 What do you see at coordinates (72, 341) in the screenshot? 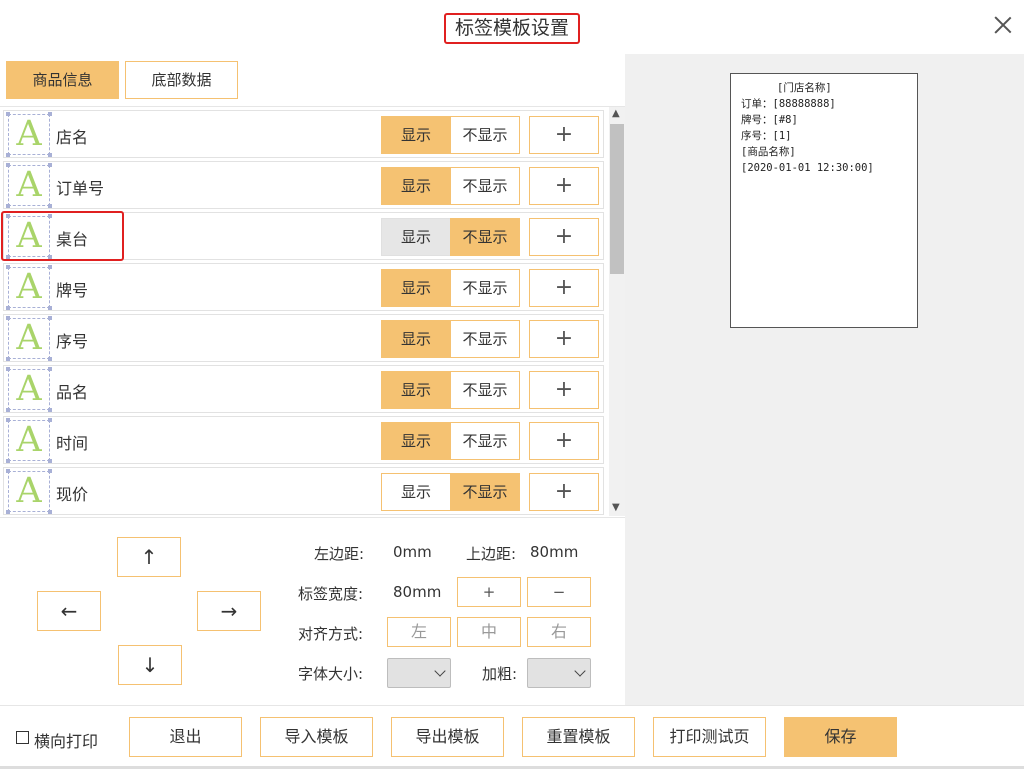
I see `field-label: 序号` at bounding box center [72, 341].